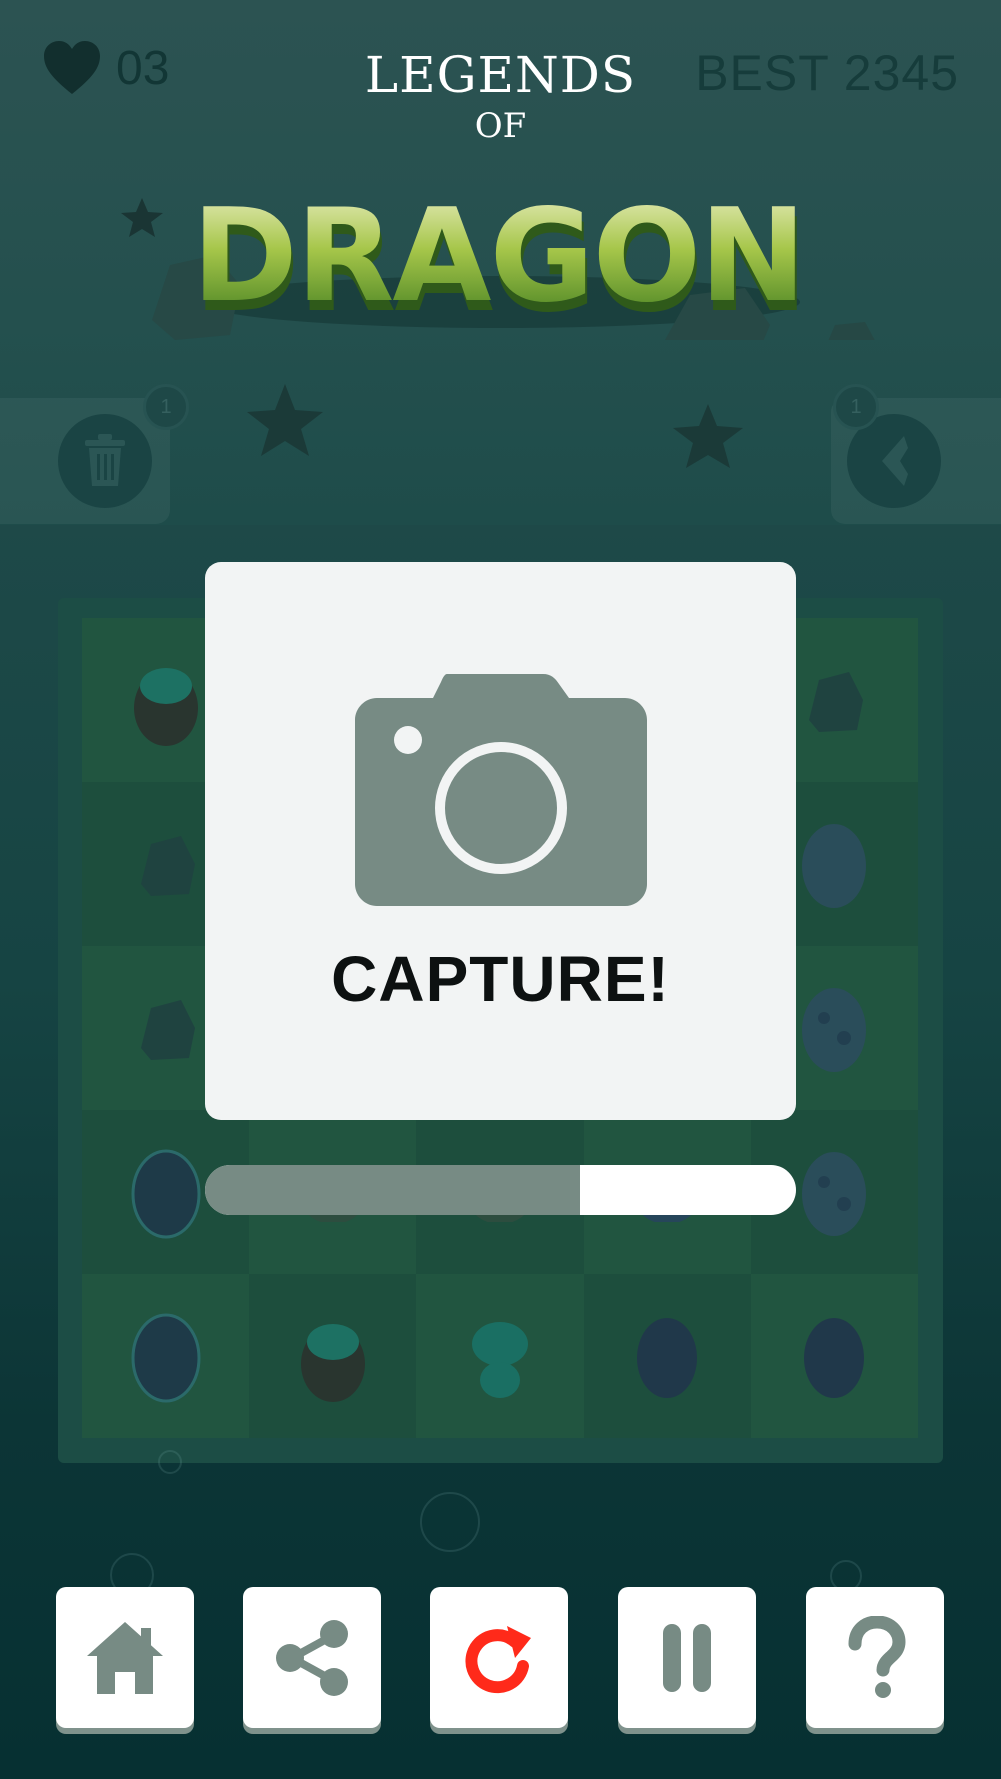 This screenshot has height=1779, width=1001. I want to click on camera-icon, so click(501, 790).